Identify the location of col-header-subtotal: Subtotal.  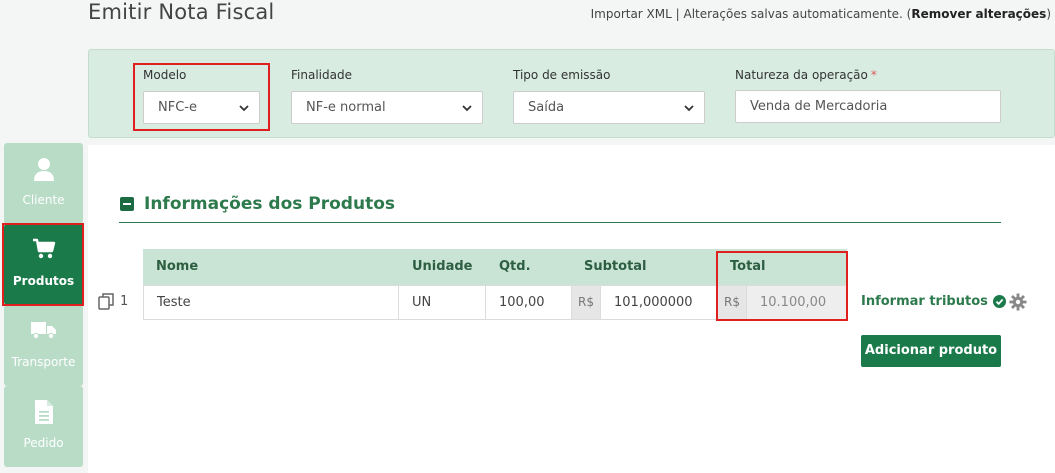
(644, 267).